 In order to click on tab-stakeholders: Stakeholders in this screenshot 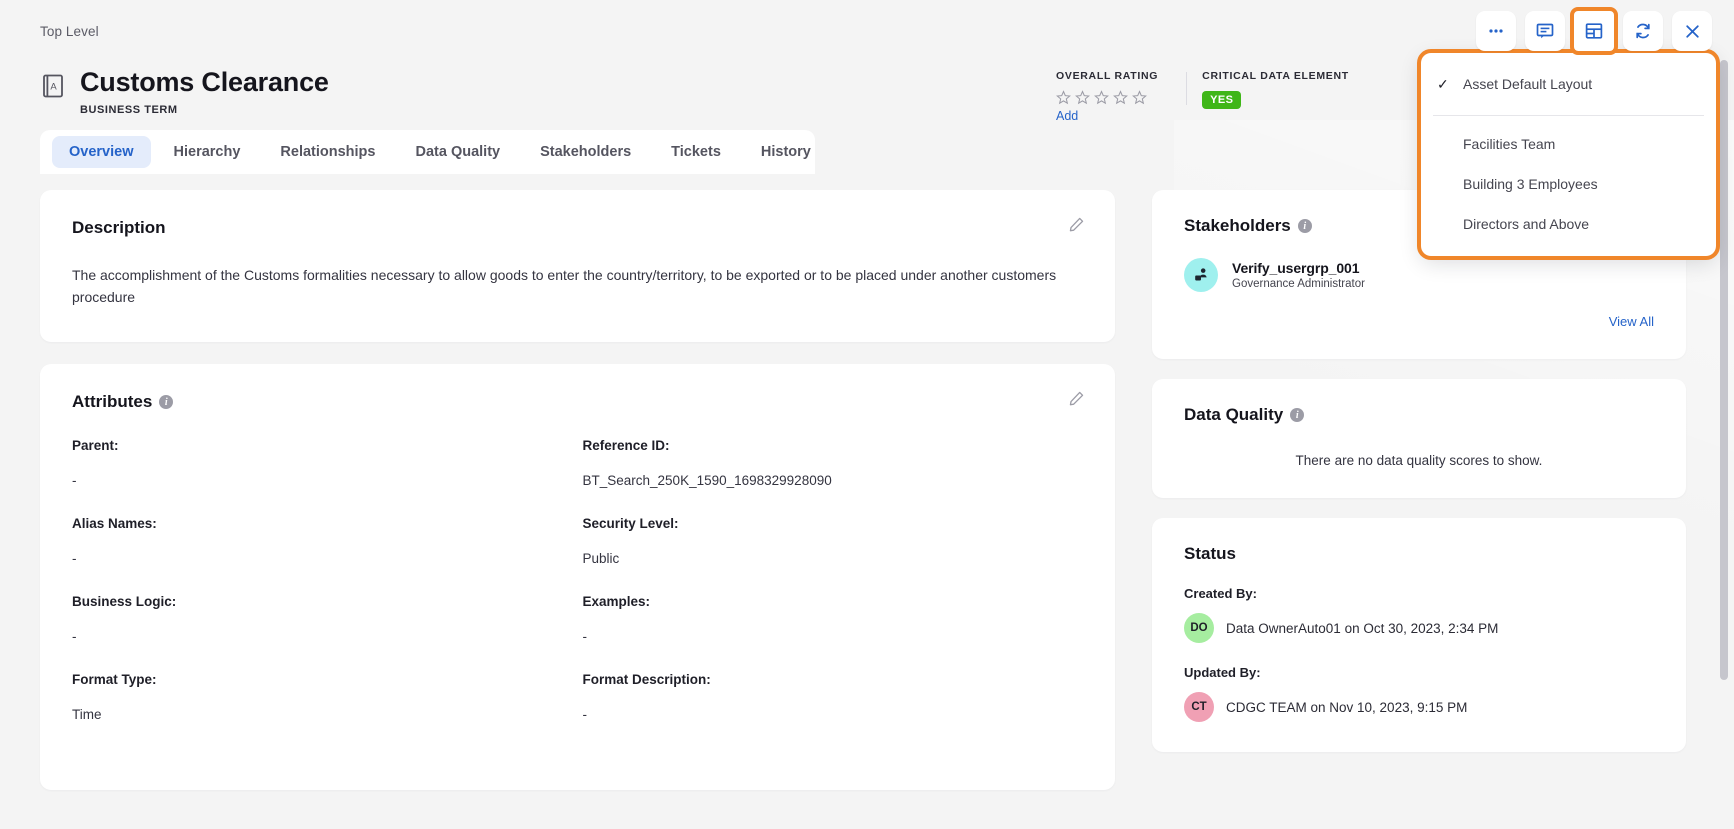, I will do `click(585, 152)`.